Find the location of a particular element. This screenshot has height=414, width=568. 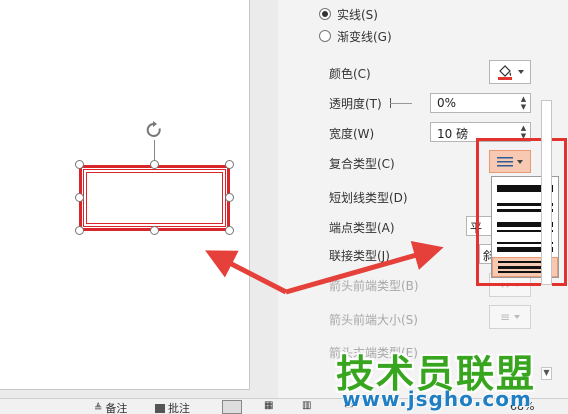

normal-view-button is located at coordinates (232, 407).